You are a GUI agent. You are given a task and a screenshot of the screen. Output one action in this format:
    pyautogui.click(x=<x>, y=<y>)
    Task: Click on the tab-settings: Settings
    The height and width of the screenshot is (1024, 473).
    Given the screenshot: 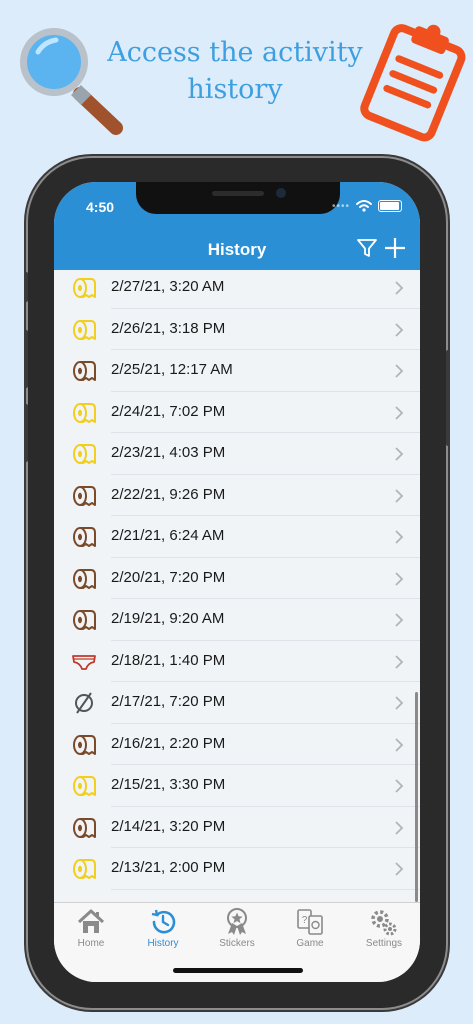 What is the action you would take?
    pyautogui.click(x=384, y=928)
    